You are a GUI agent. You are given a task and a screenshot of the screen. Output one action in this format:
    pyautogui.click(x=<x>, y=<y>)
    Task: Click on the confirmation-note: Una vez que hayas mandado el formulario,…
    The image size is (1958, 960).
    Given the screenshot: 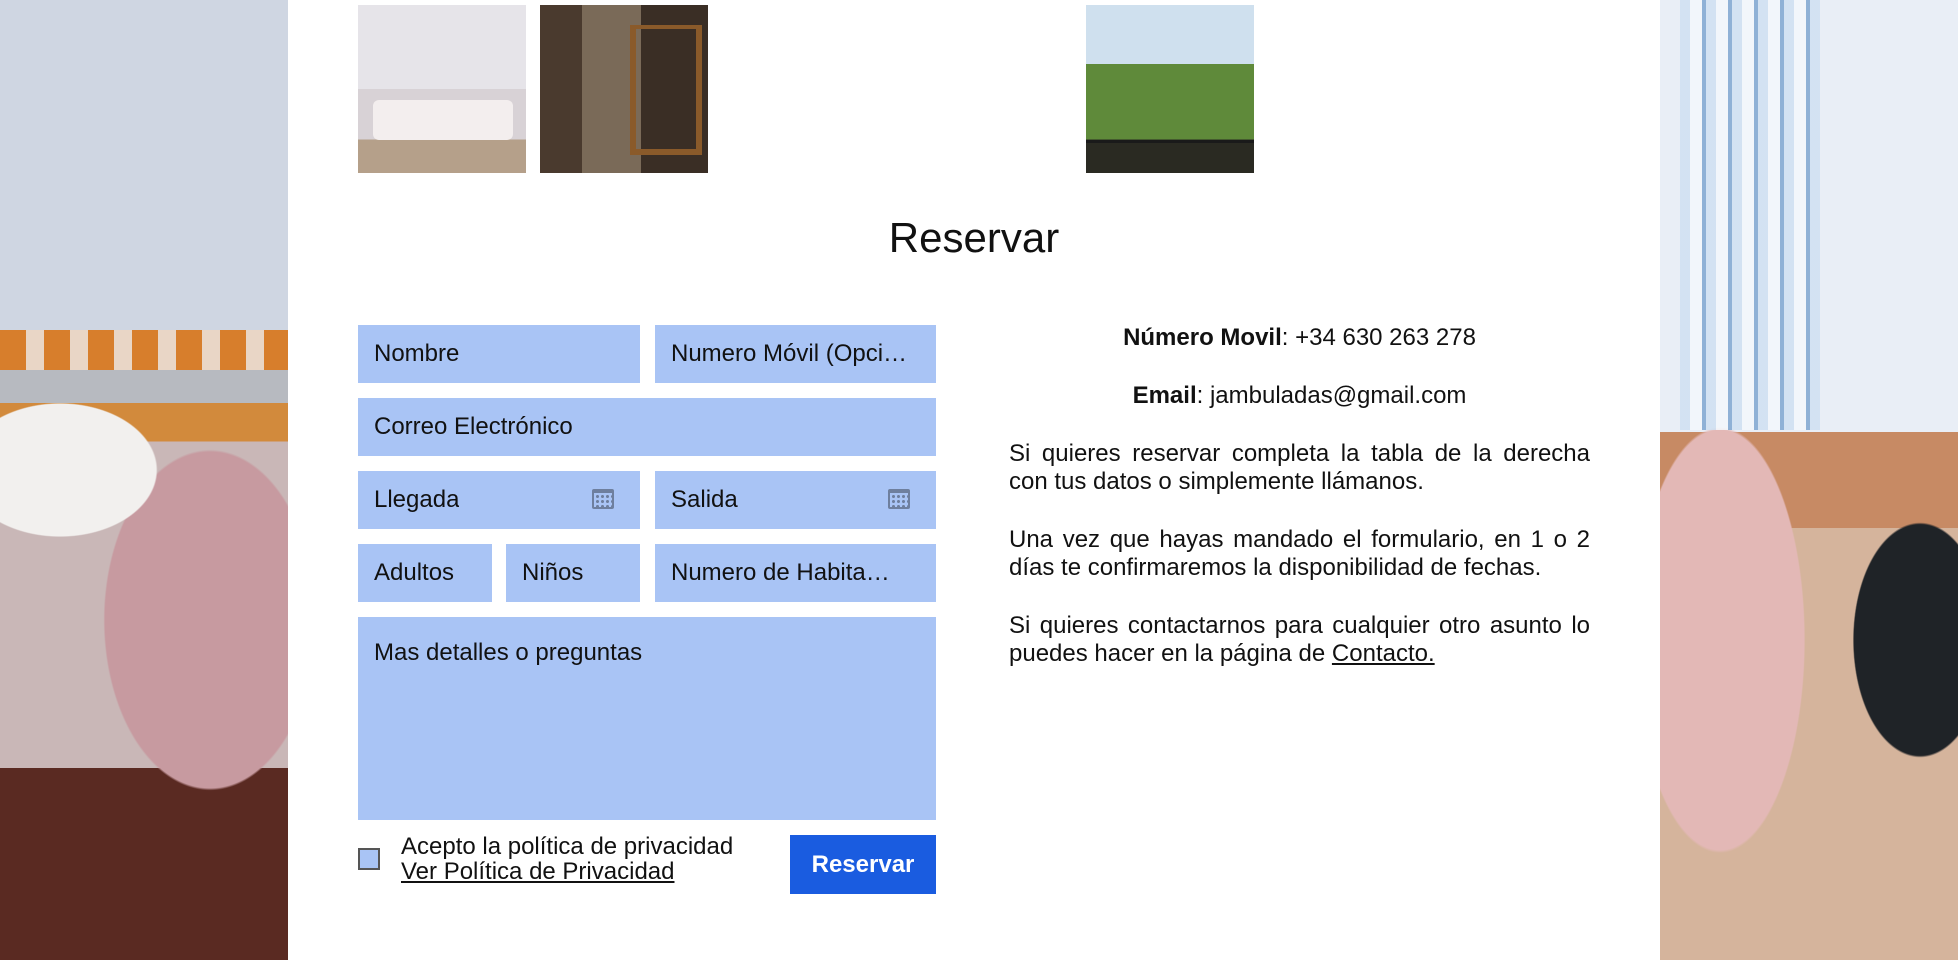 What is the action you would take?
    pyautogui.click(x=1299, y=553)
    